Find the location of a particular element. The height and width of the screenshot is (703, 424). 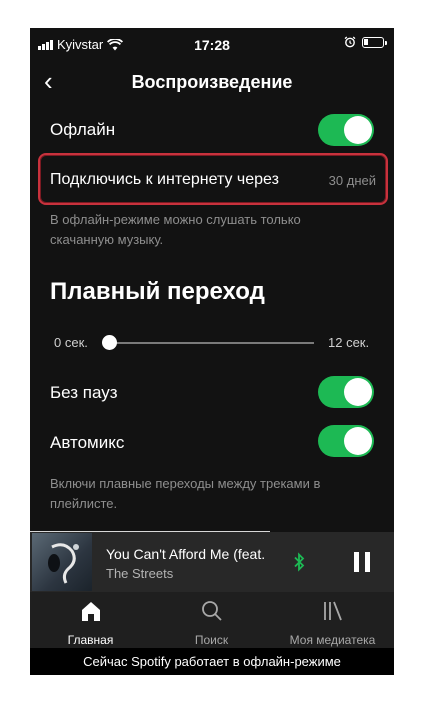

tab-library-label: Моя медиатека is located at coordinates (332, 640).